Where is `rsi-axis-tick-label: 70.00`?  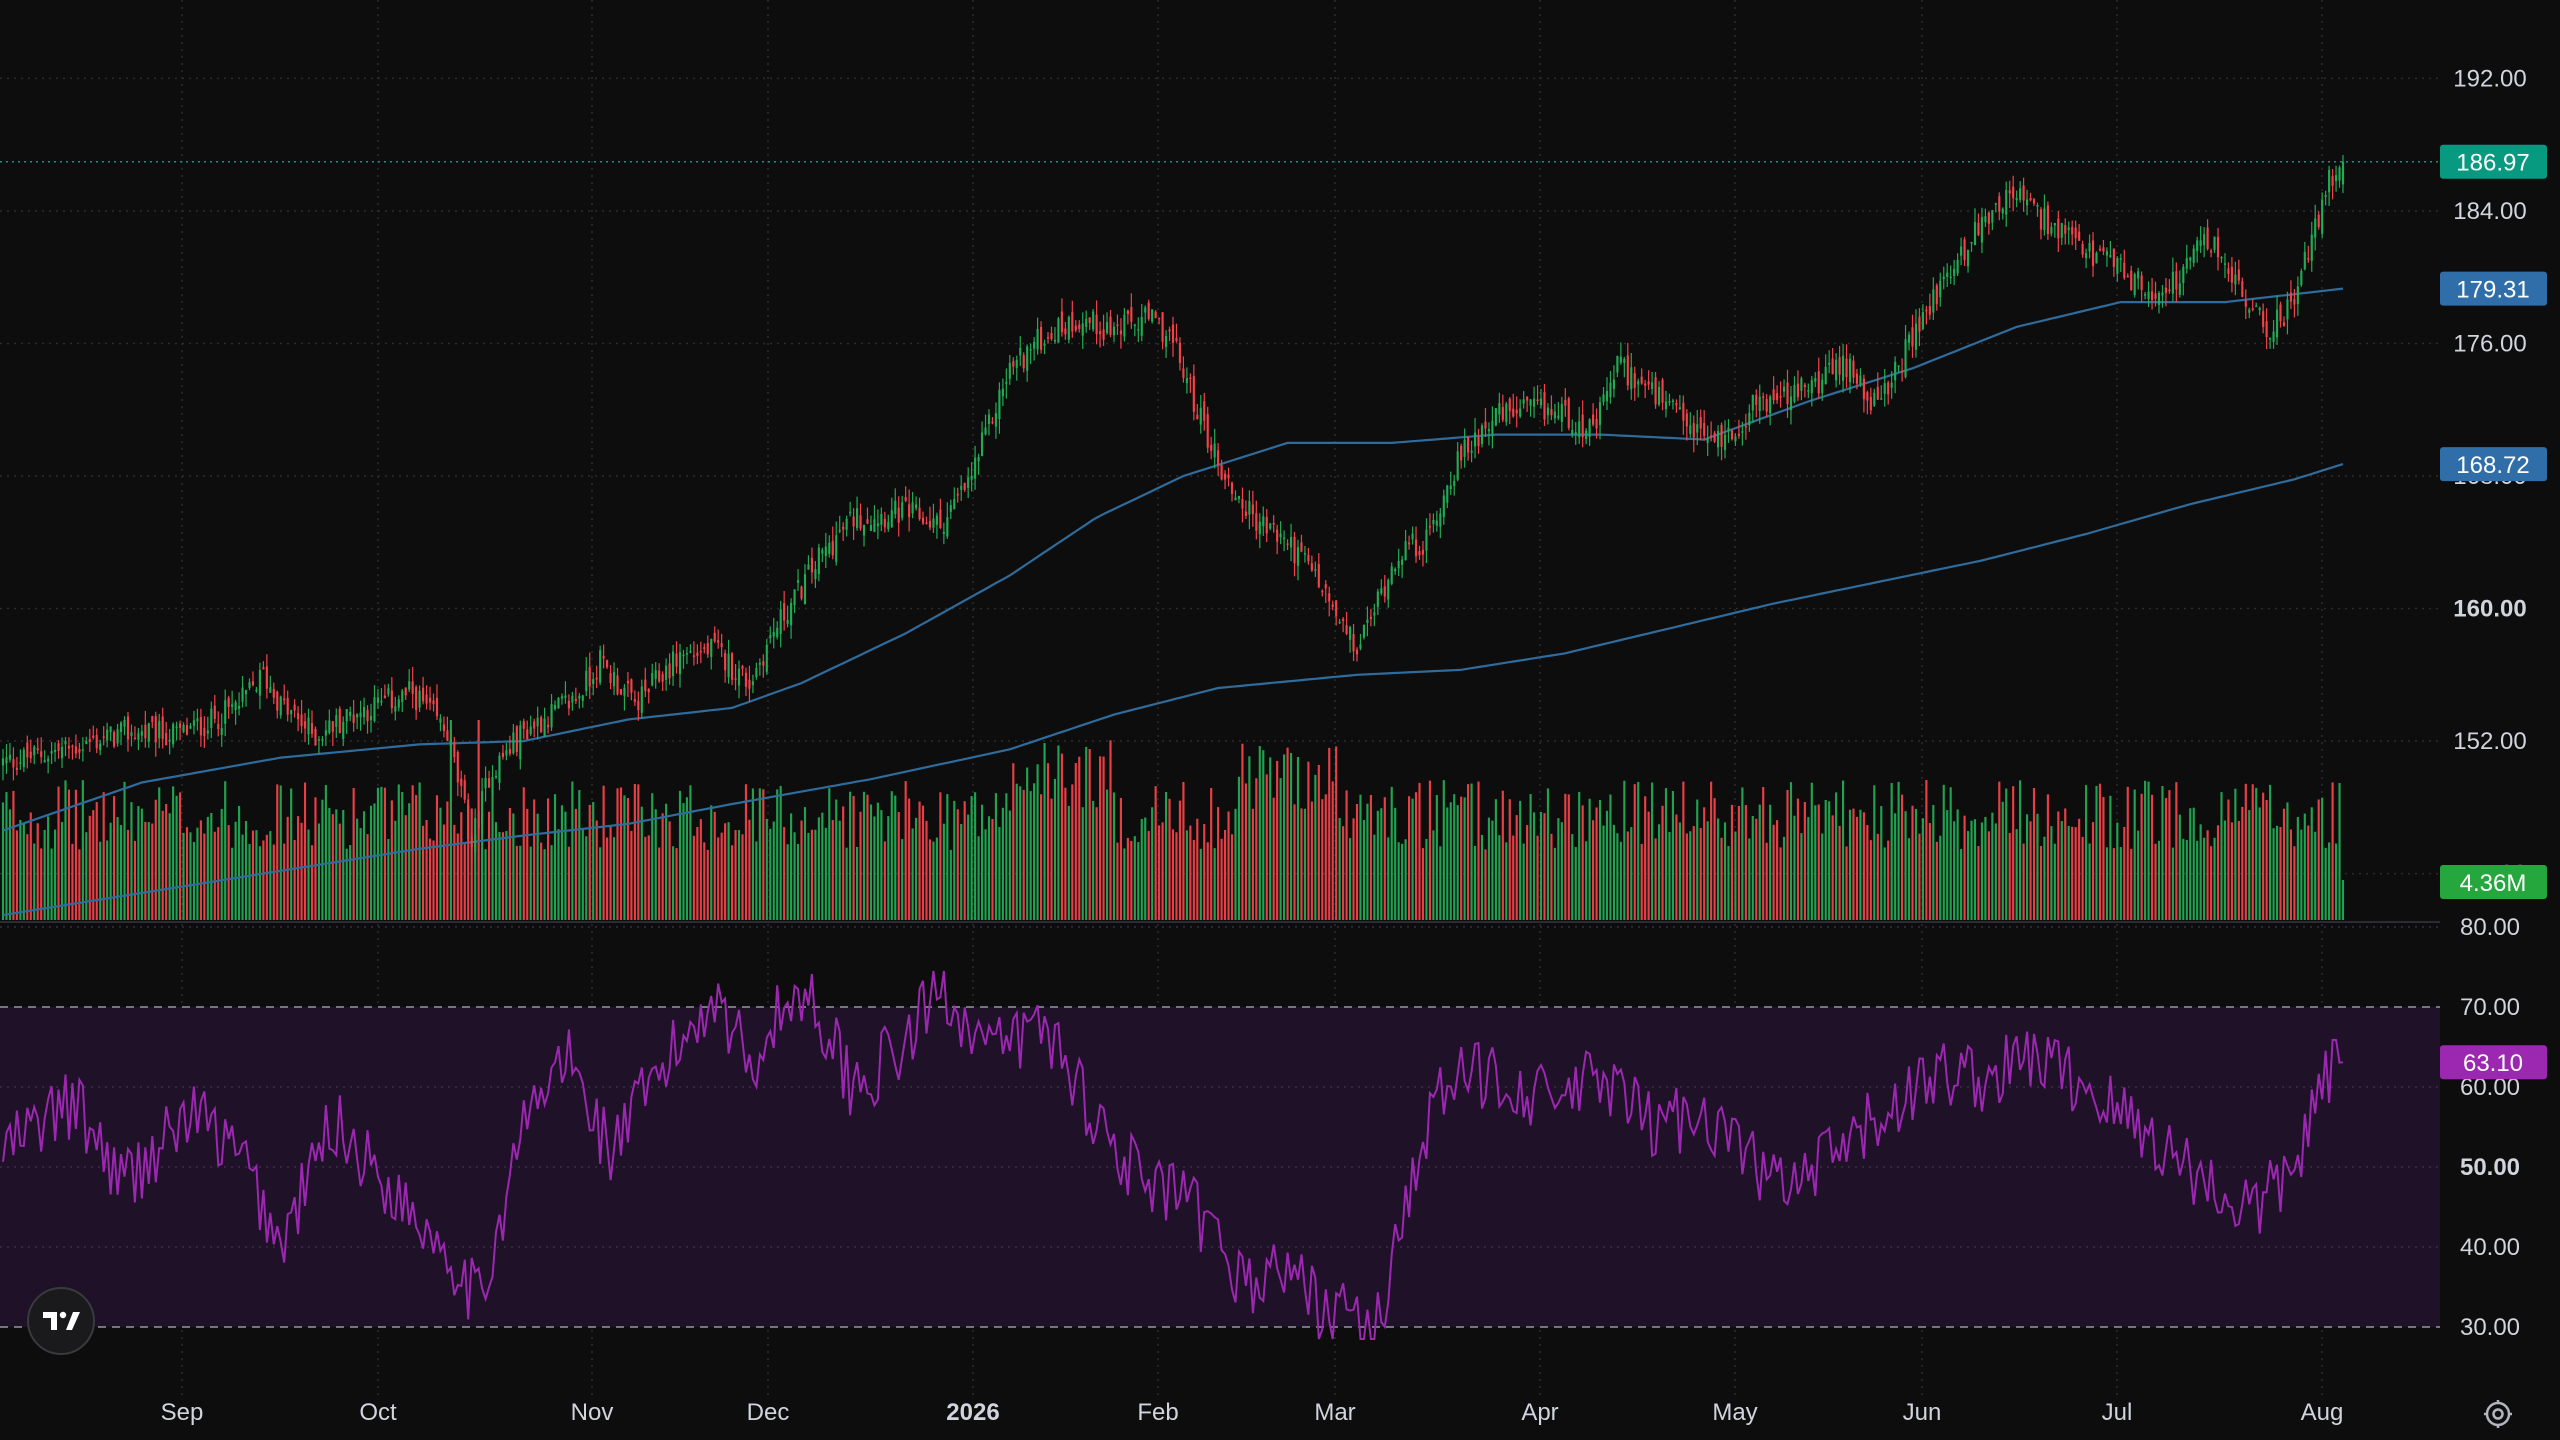
rsi-axis-tick-label: 70.00 is located at coordinates (2490, 1007).